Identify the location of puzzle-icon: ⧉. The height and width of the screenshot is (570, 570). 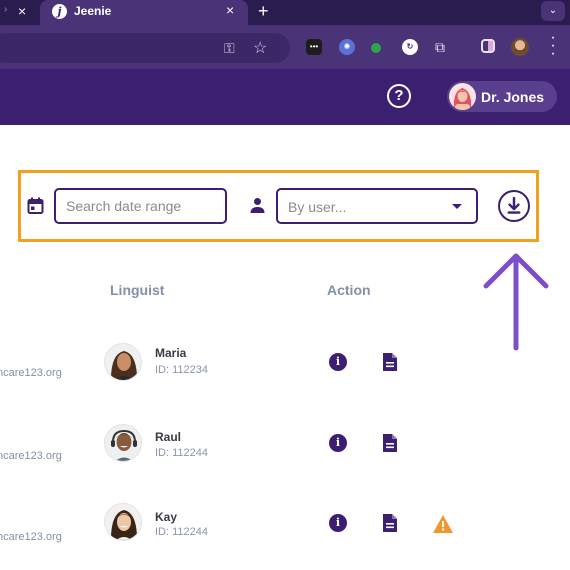
(440, 47).